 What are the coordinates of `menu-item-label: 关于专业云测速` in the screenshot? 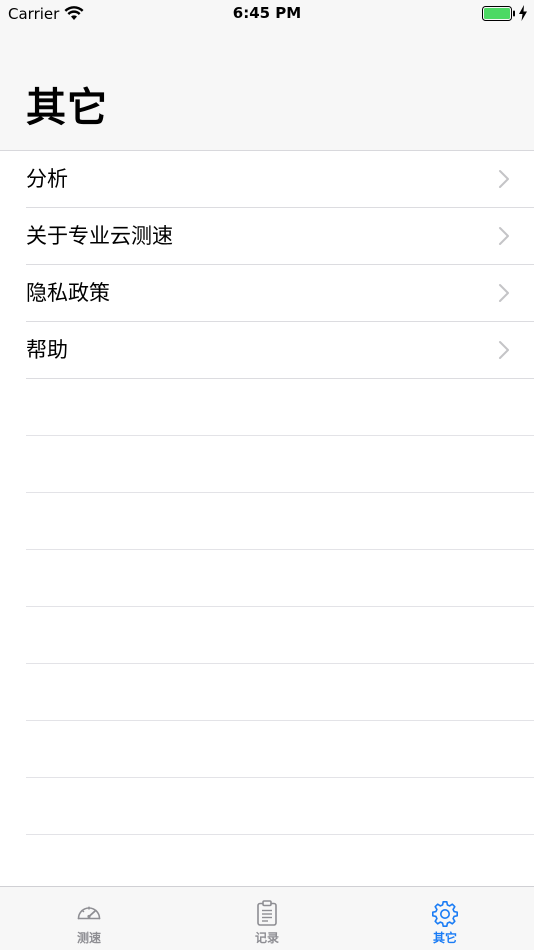 It's located at (99, 236).